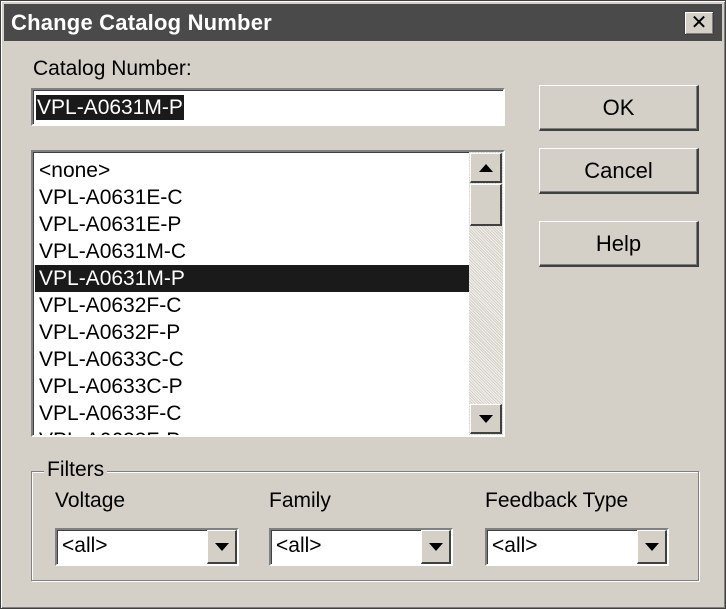 The height and width of the screenshot is (609, 726). I want to click on family-label: Family, so click(300, 500).